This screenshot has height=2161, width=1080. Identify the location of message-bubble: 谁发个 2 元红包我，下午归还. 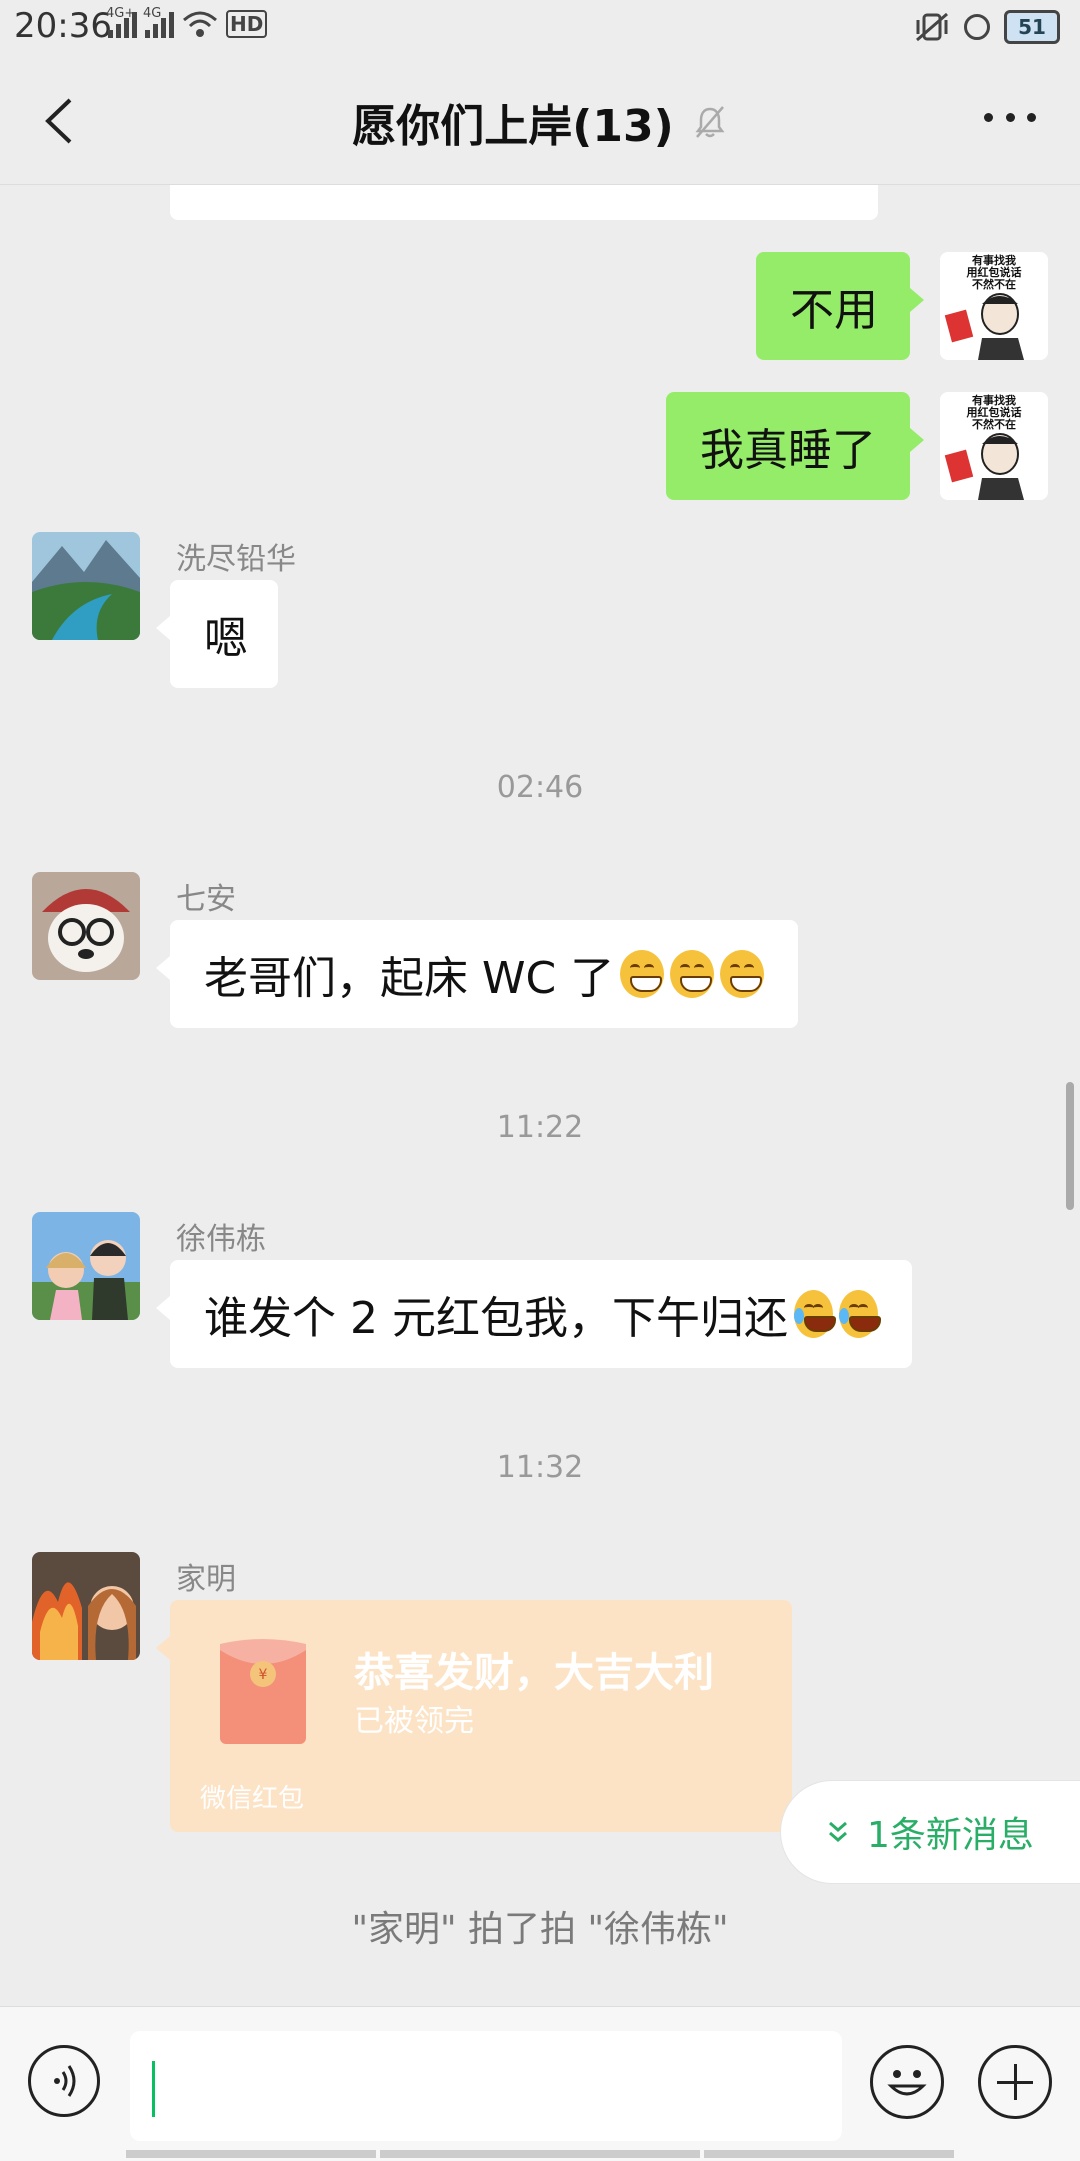
(534, 1314).